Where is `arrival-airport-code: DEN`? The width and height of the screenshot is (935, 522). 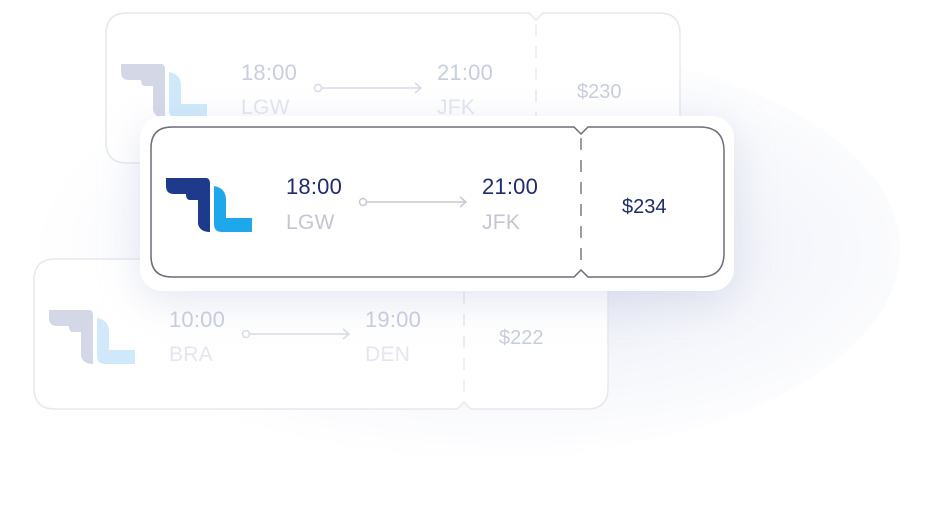 arrival-airport-code: DEN is located at coordinates (388, 354).